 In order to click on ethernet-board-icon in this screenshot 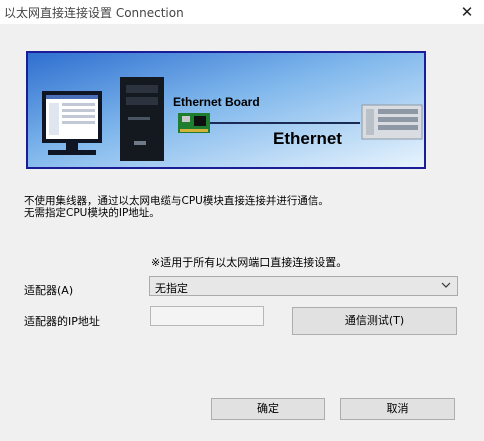, I will do `click(194, 123)`.